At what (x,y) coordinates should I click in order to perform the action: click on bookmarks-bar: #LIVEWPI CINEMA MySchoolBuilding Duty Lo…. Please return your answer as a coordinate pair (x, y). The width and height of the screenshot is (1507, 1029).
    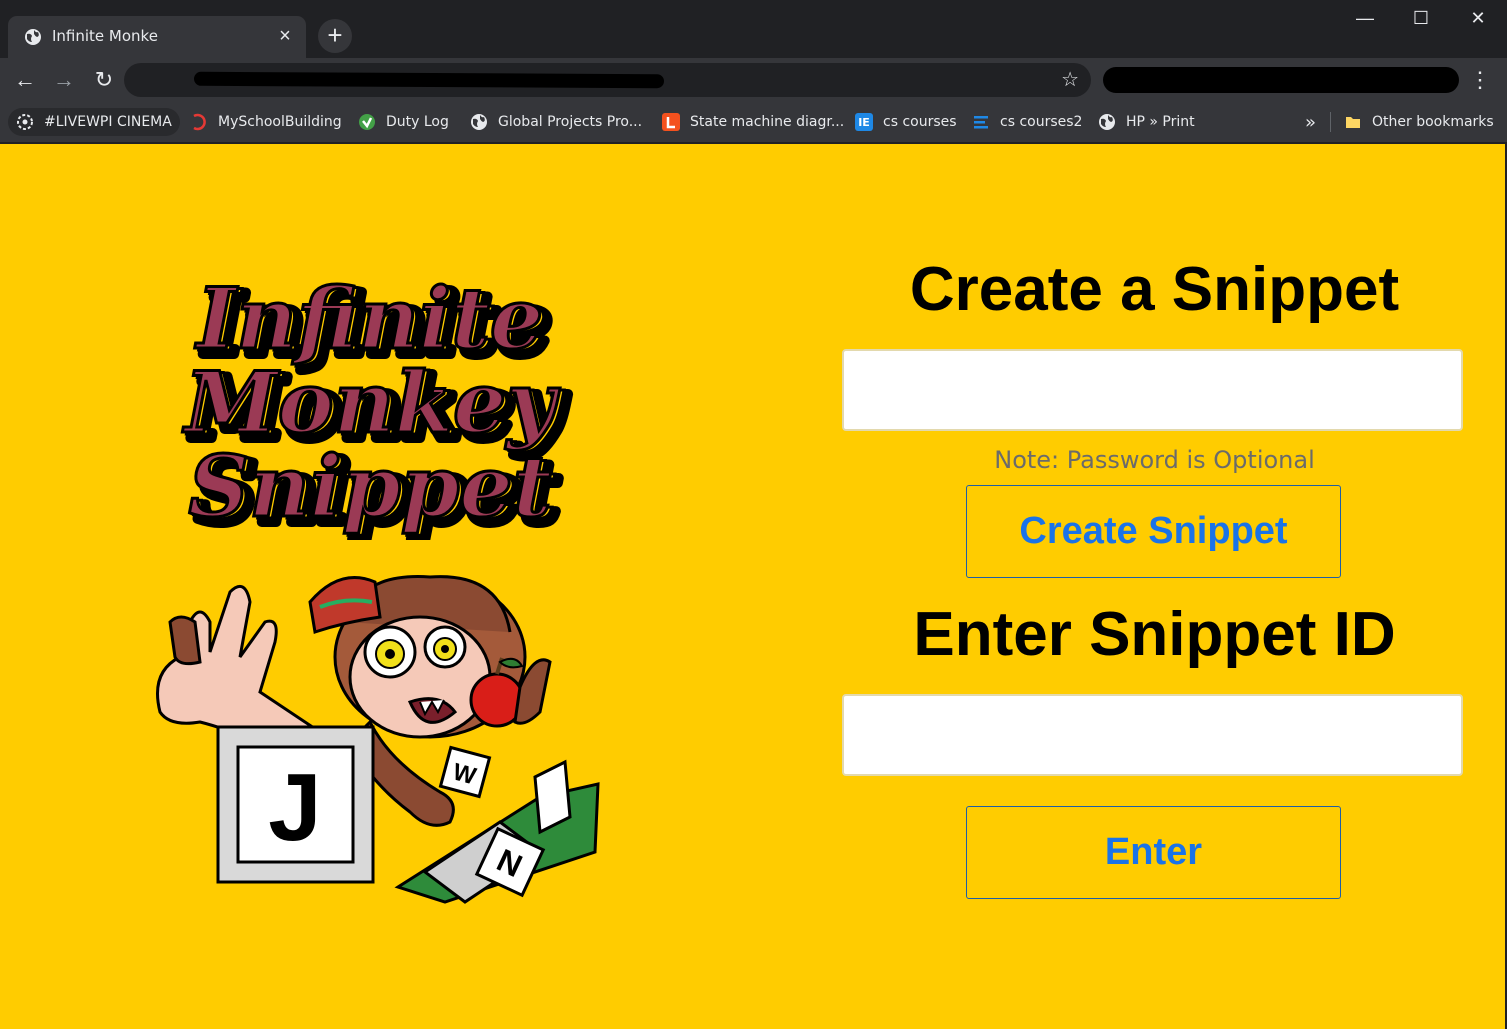
    Looking at the image, I should click on (753, 122).